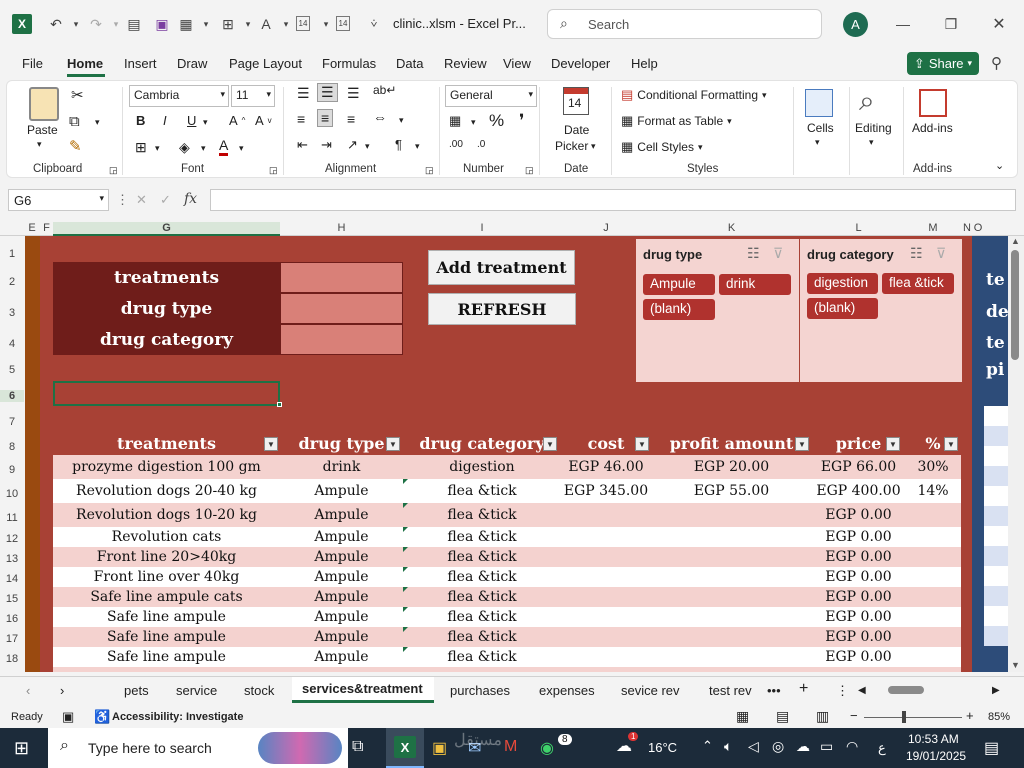 This screenshot has width=1024, height=768. Describe the element at coordinates (349, 63) in the screenshot. I see `tab-formulas: Formulas` at that location.